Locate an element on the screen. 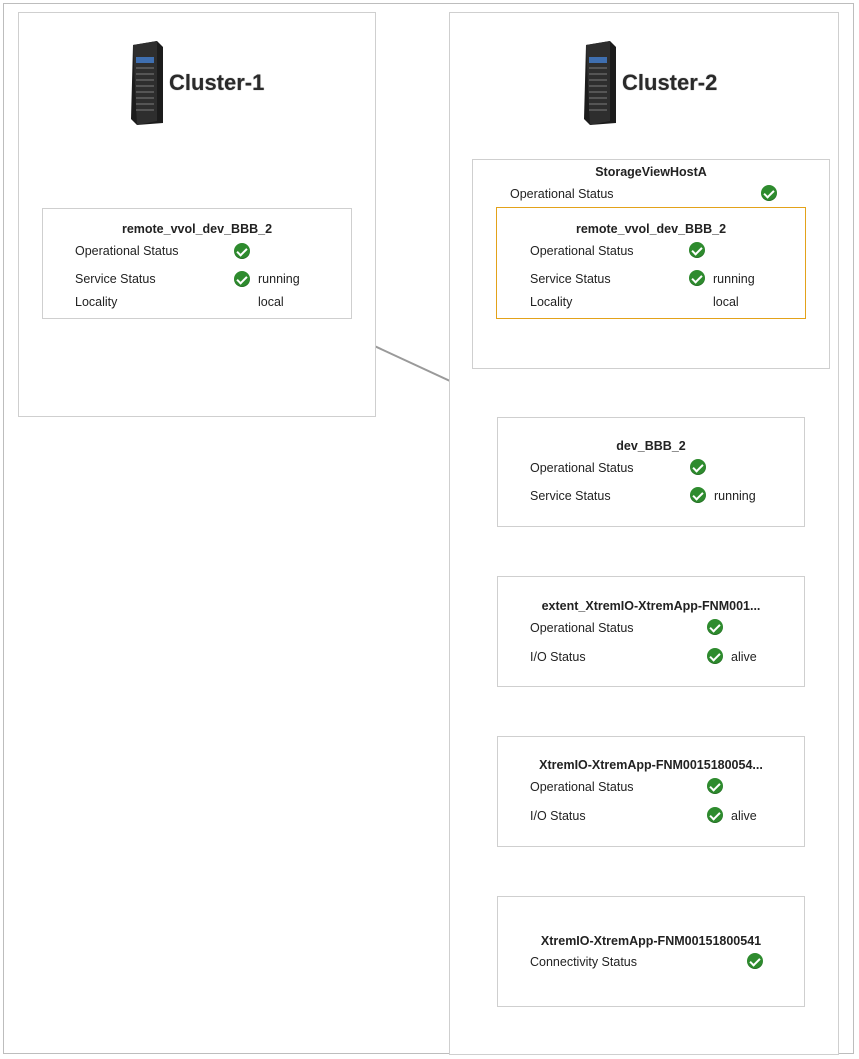 The image size is (859, 1059). cluster-1-title: Cluster-1 is located at coordinates (217, 82).